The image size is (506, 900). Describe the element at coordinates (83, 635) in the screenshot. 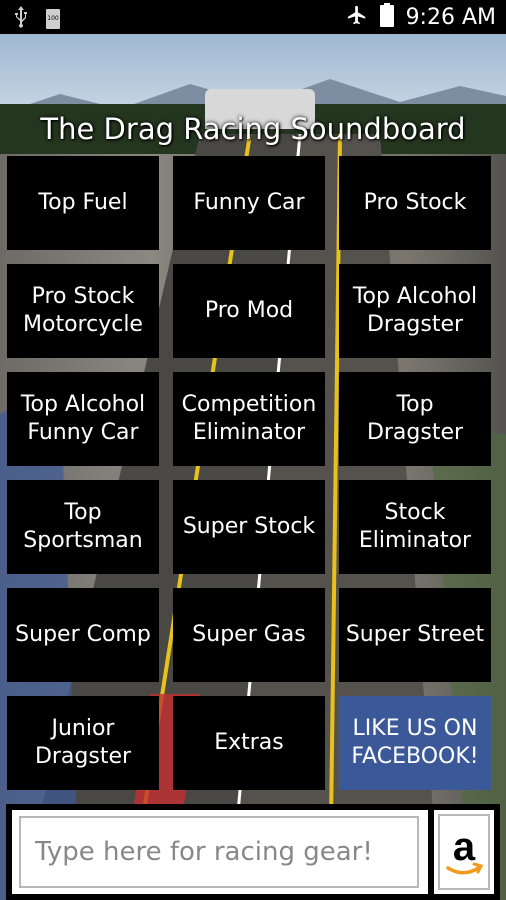

I see `super-comp-button: Super Comp` at that location.